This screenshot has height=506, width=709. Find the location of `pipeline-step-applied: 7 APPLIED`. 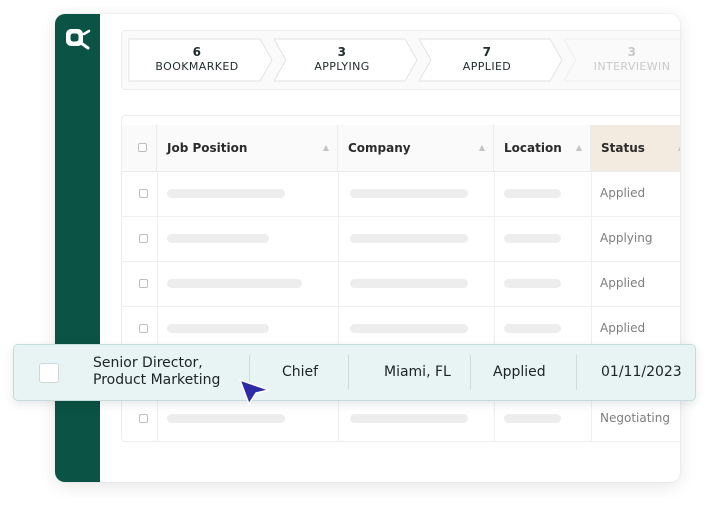

pipeline-step-applied: 7 APPLIED is located at coordinates (491, 60).